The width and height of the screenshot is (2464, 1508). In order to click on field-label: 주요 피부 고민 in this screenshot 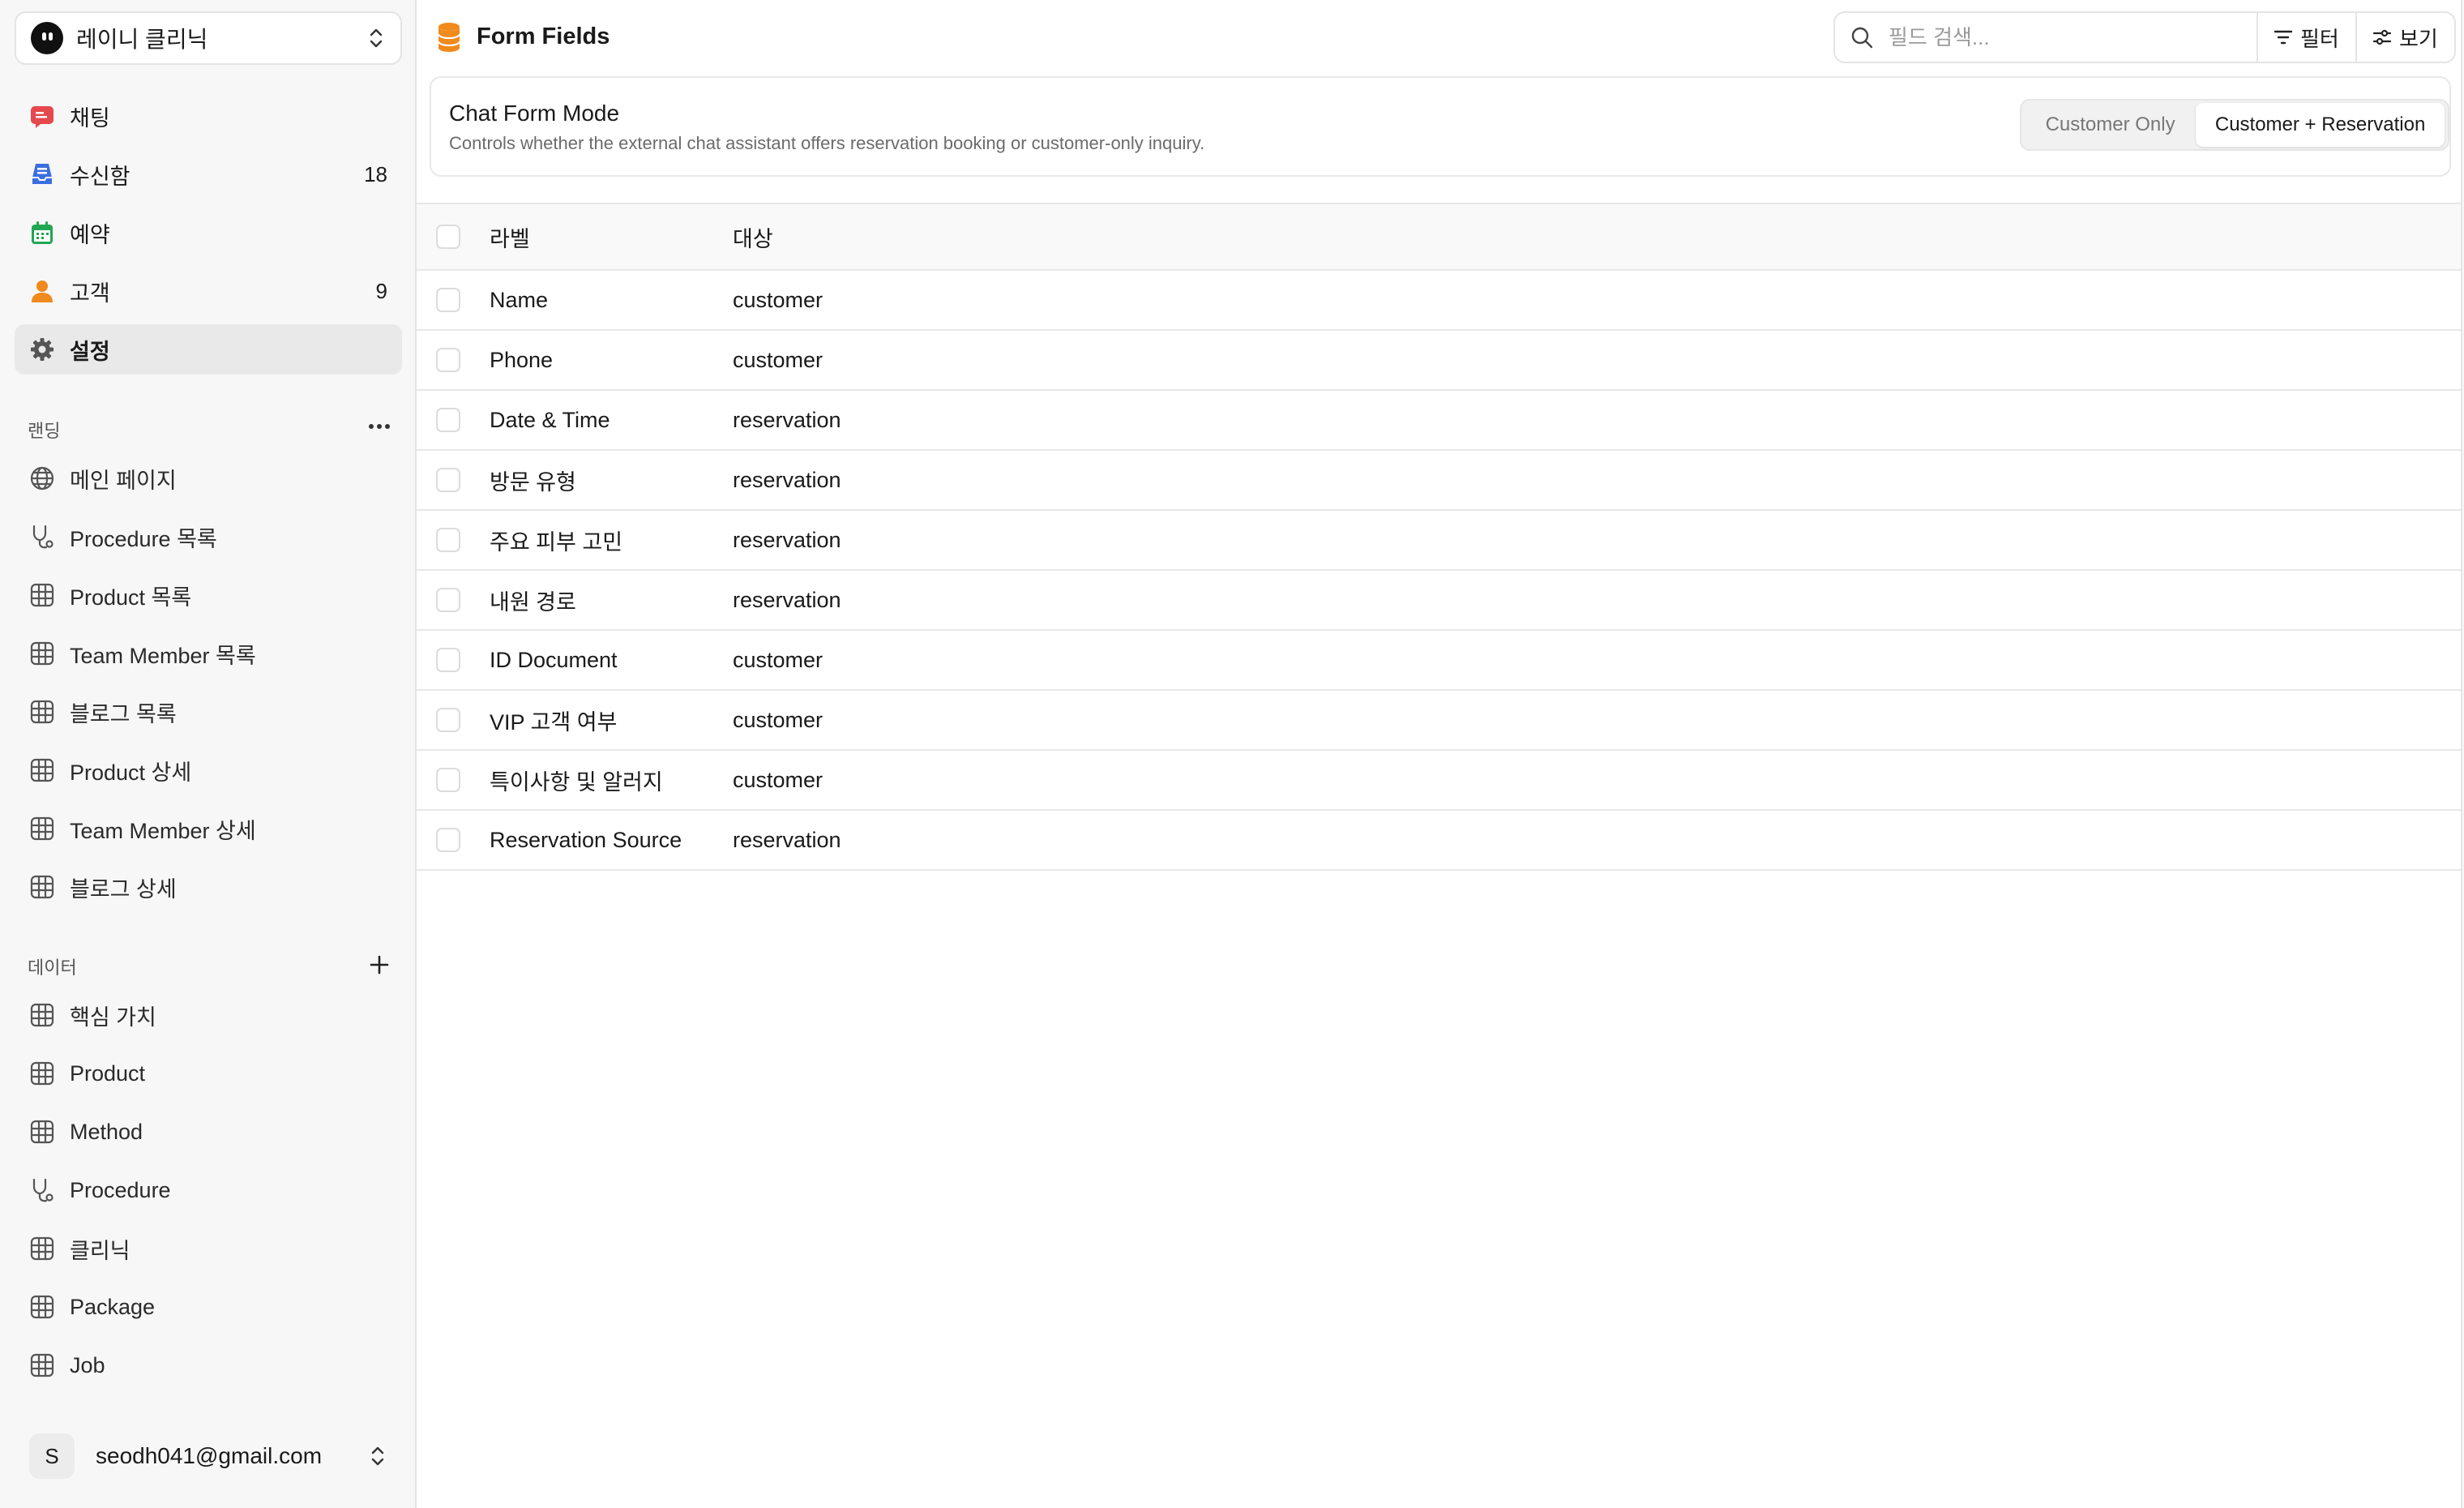, I will do `click(556, 542)`.